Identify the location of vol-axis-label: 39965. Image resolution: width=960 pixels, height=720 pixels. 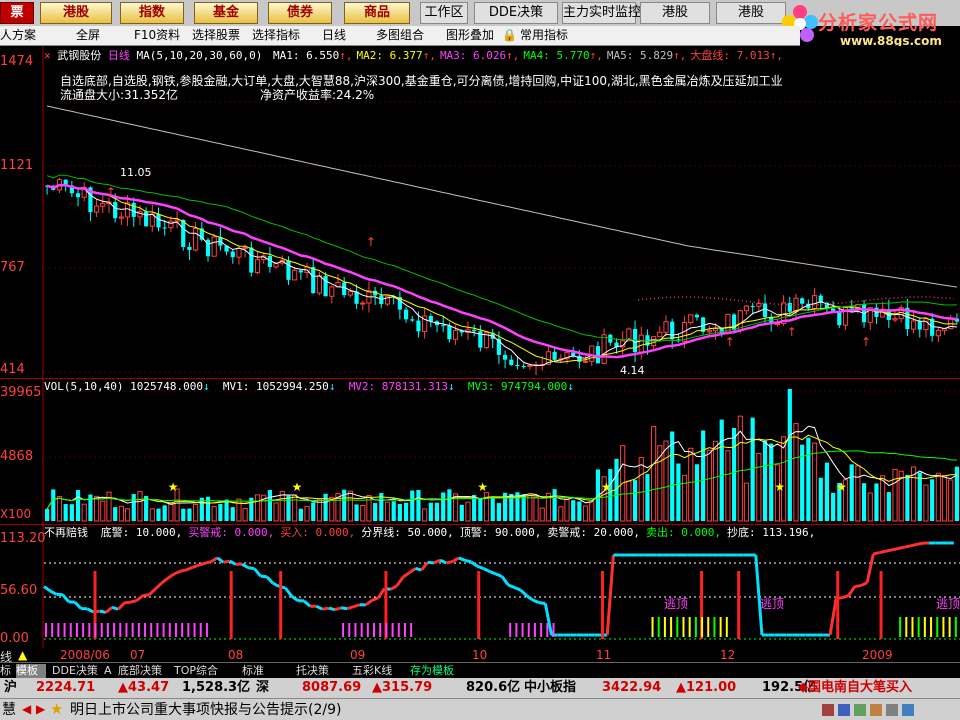
(21, 392).